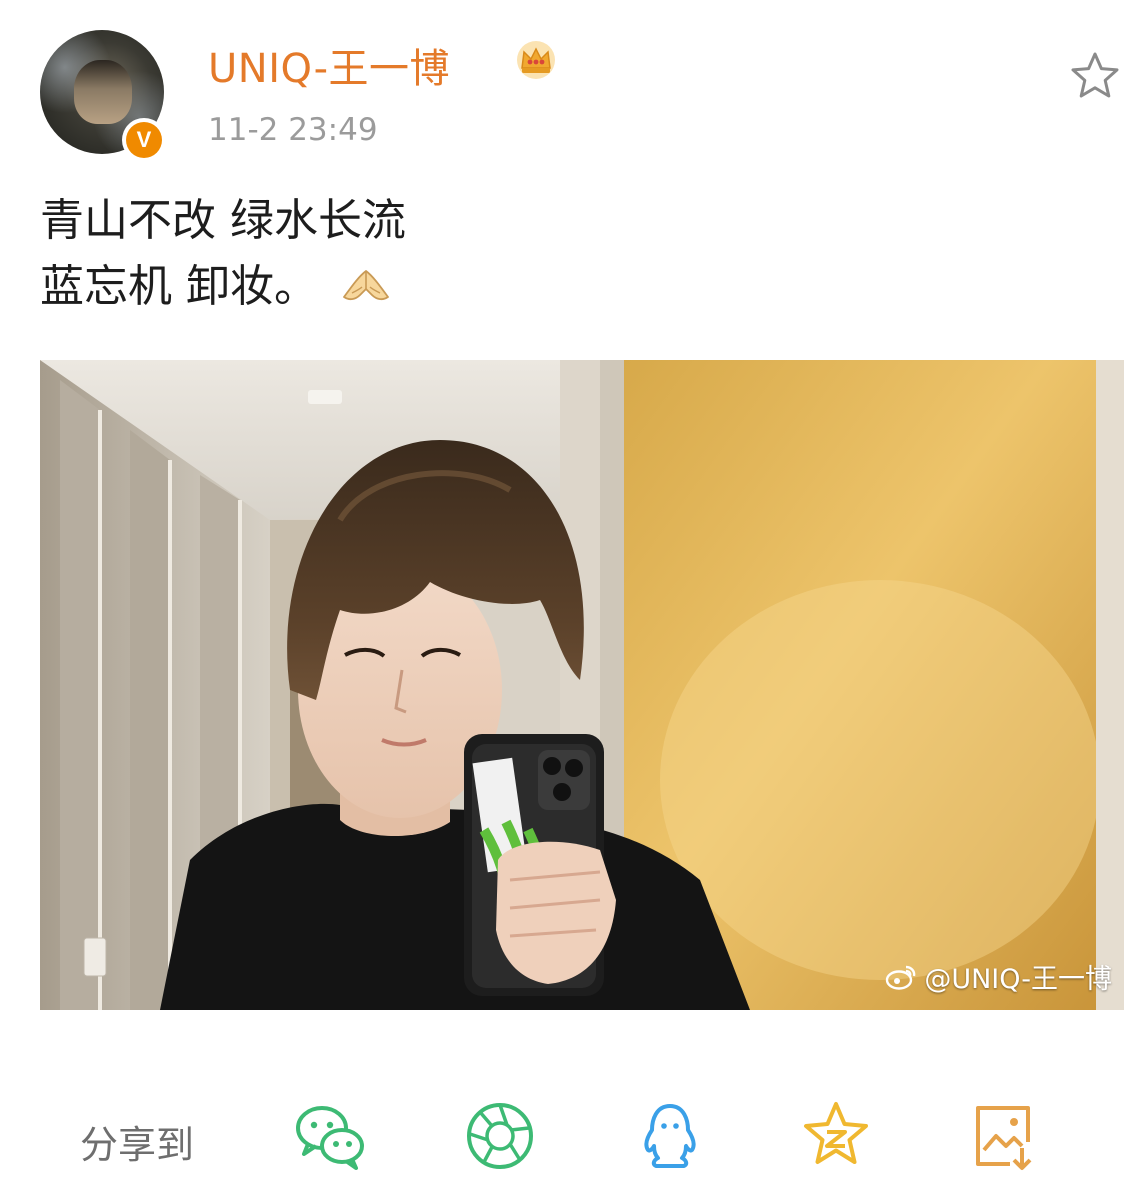 The image size is (1144, 1200). Describe the element at coordinates (366, 285) in the screenshot. I see `bowing-hands-emoji-icon` at that location.